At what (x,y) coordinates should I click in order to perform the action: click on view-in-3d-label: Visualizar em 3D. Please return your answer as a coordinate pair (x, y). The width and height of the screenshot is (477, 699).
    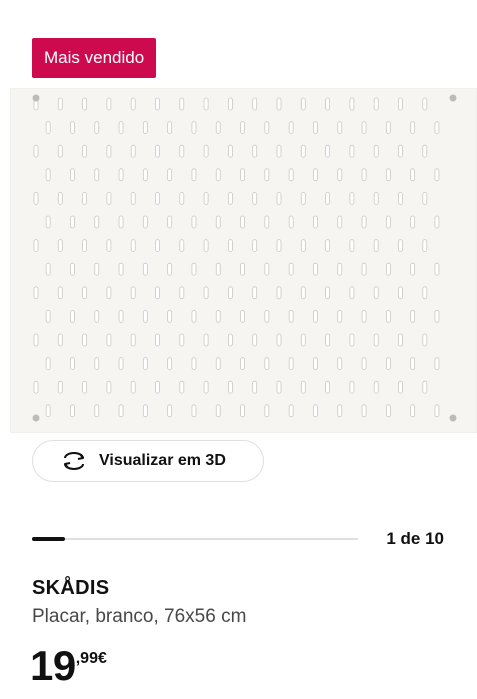
    Looking at the image, I should click on (162, 460).